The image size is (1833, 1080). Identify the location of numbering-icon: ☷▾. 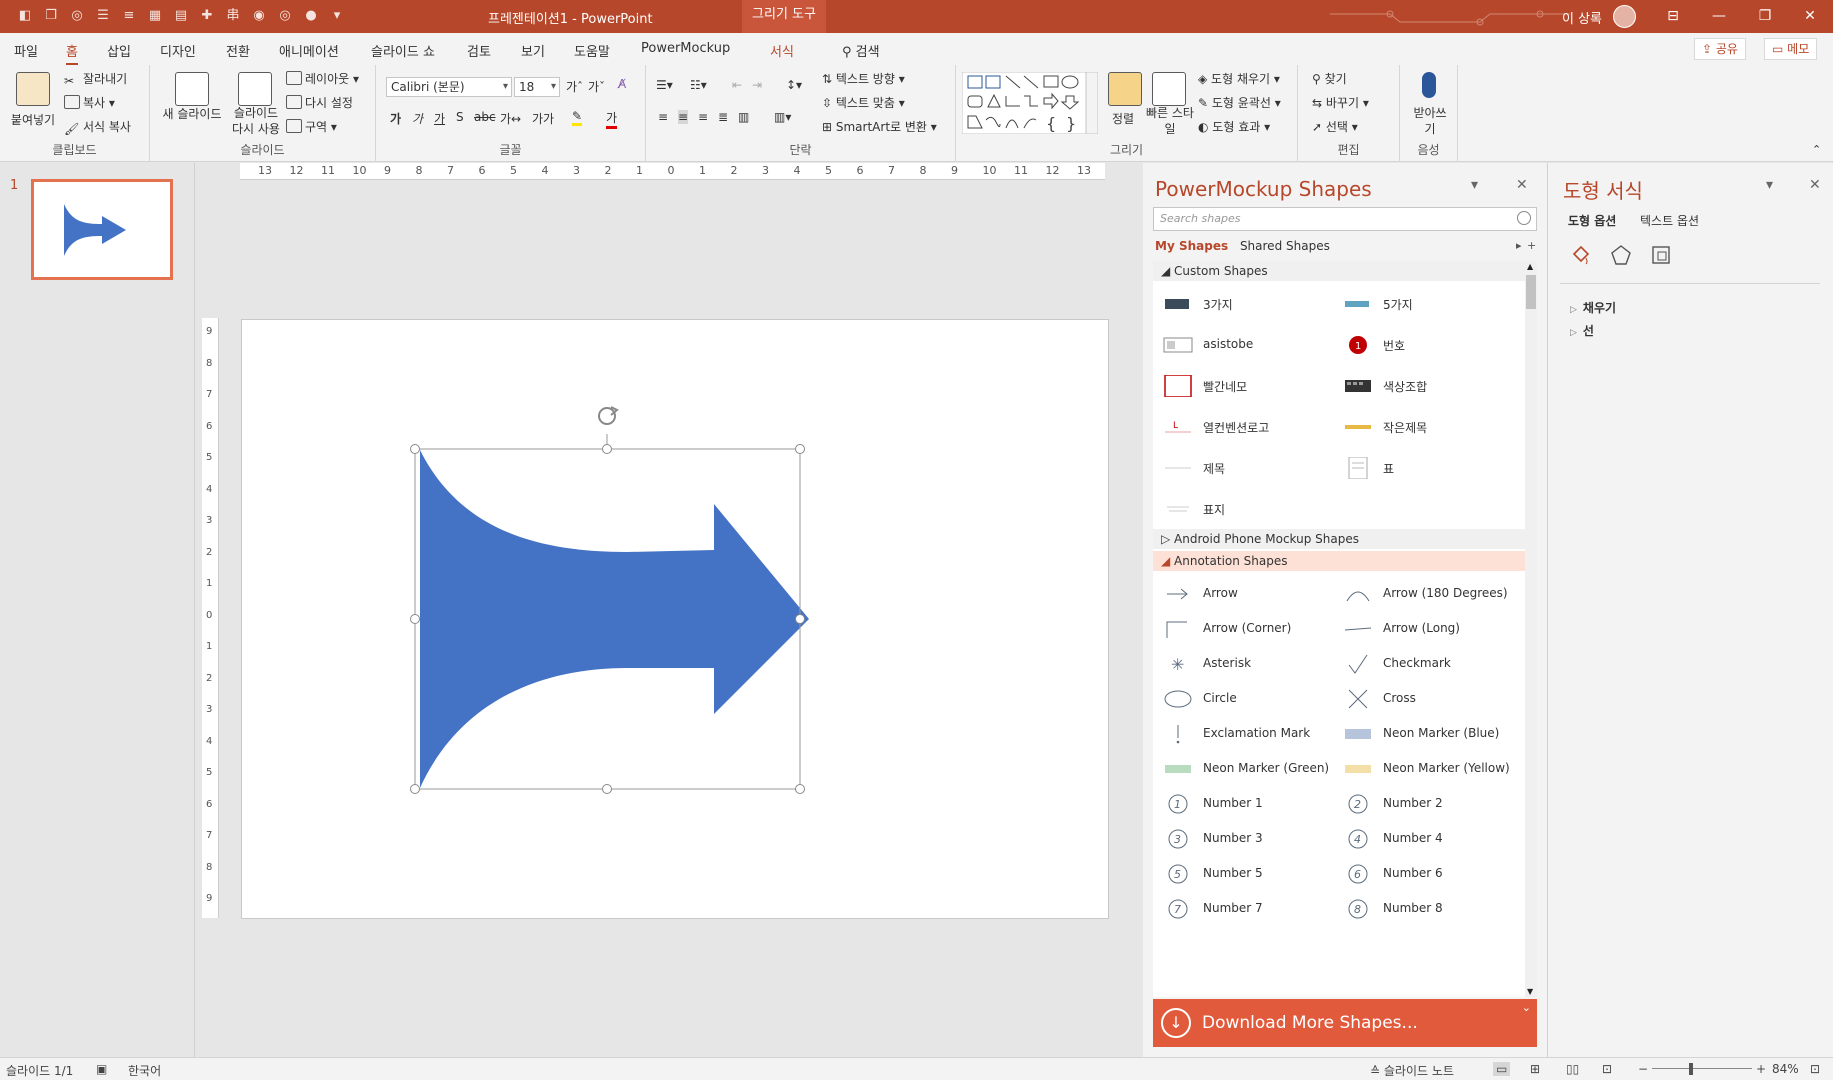
(698, 85).